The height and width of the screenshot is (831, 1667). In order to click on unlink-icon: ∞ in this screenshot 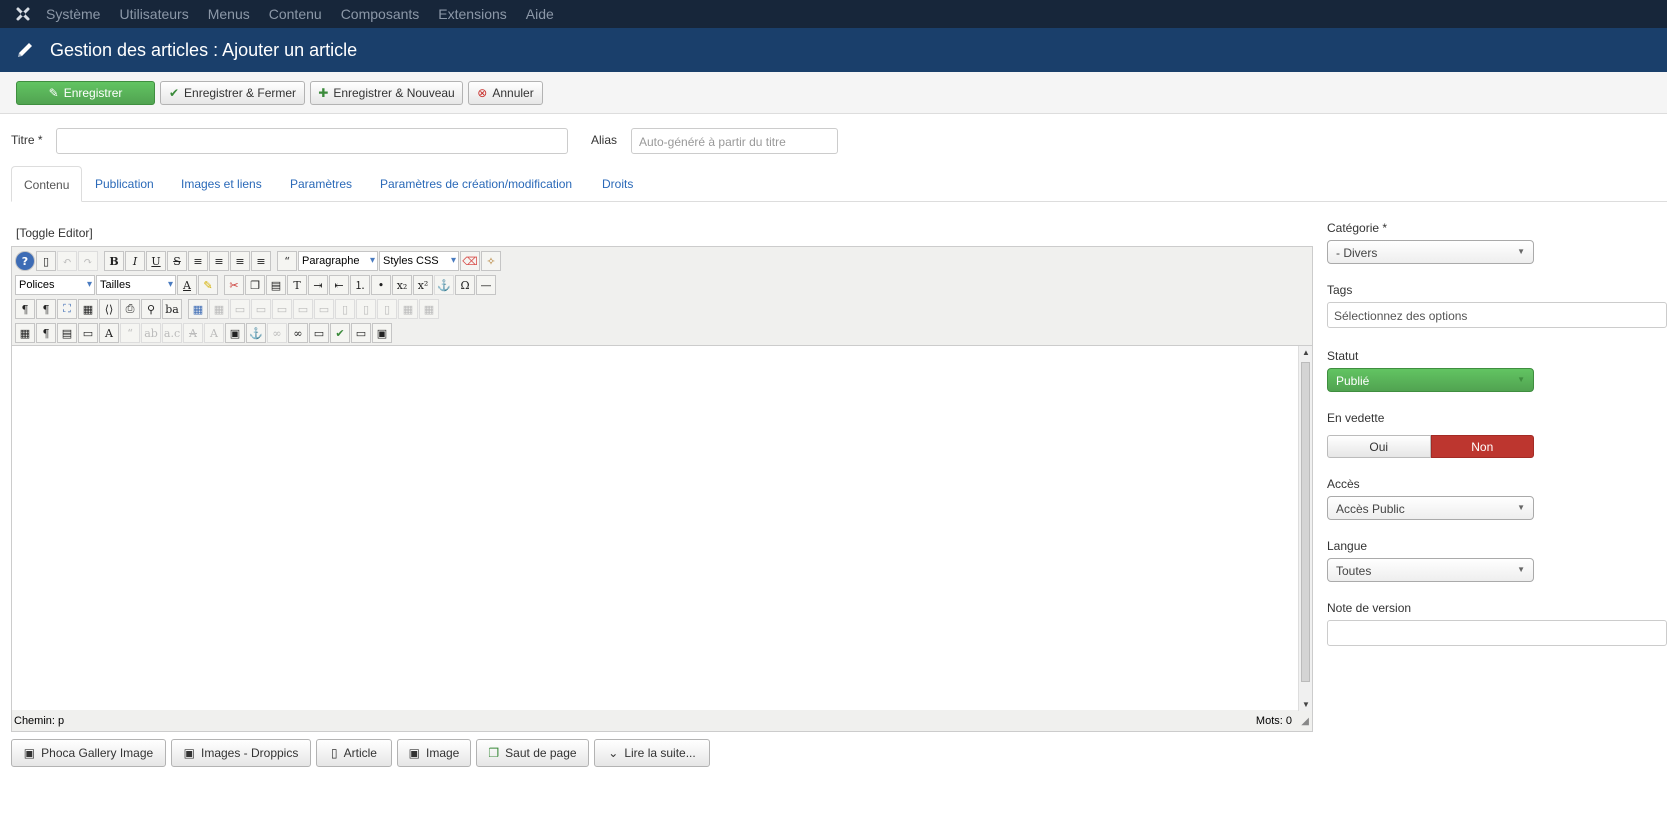, I will do `click(277, 333)`.